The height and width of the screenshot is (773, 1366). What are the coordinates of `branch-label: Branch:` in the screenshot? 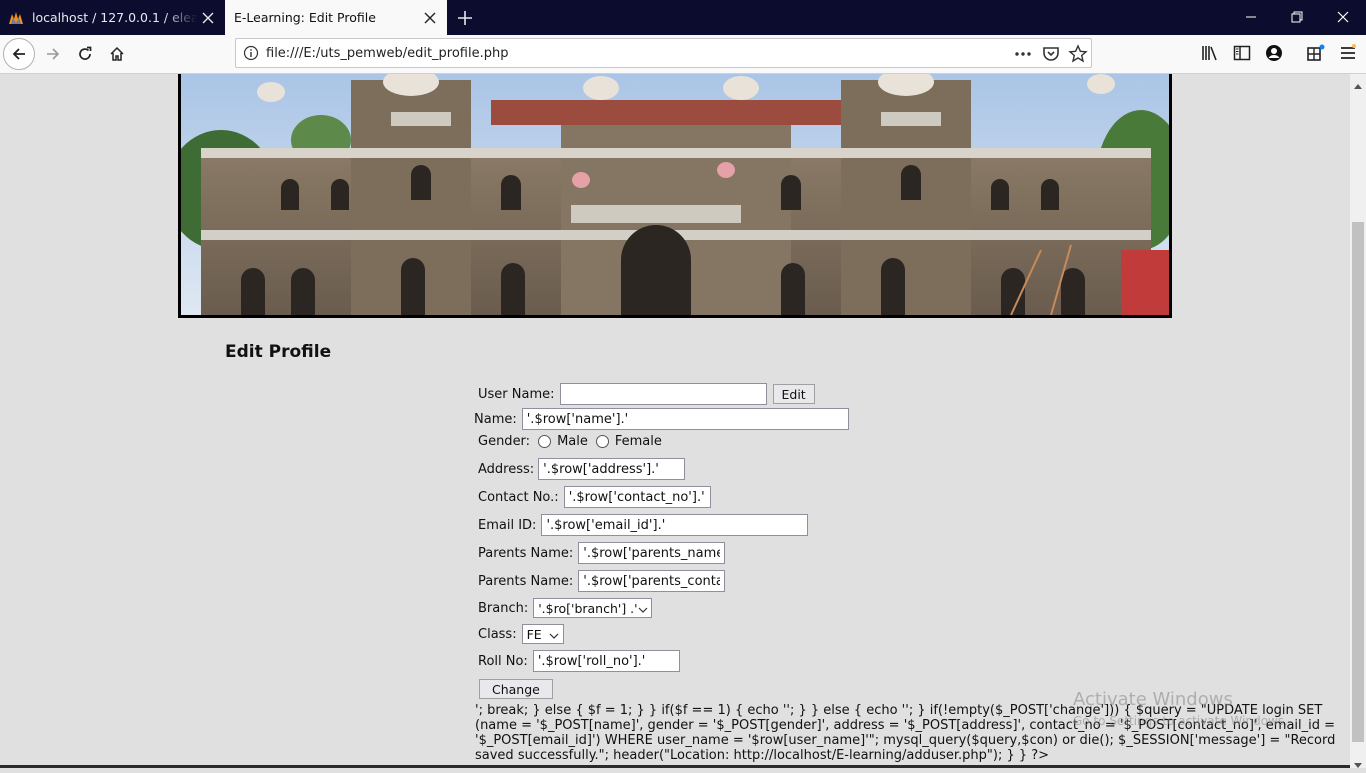 It's located at (503, 608).